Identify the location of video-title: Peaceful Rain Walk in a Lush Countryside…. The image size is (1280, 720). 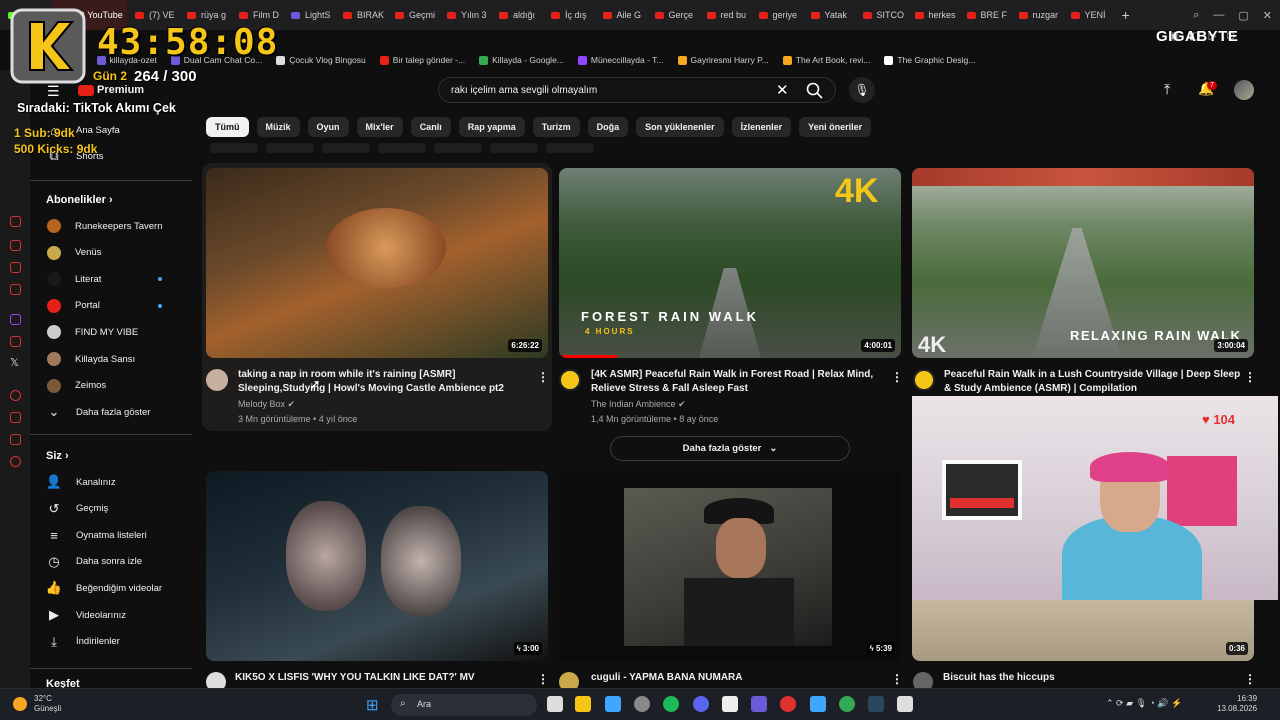
(1094, 382).